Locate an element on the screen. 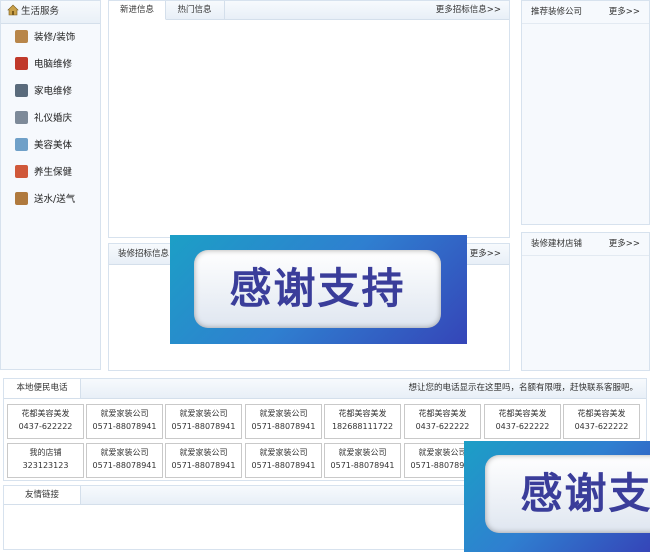 This screenshot has width=650, height=552. phone-card: 花都美容美发 182688111722 is located at coordinates (362, 421).